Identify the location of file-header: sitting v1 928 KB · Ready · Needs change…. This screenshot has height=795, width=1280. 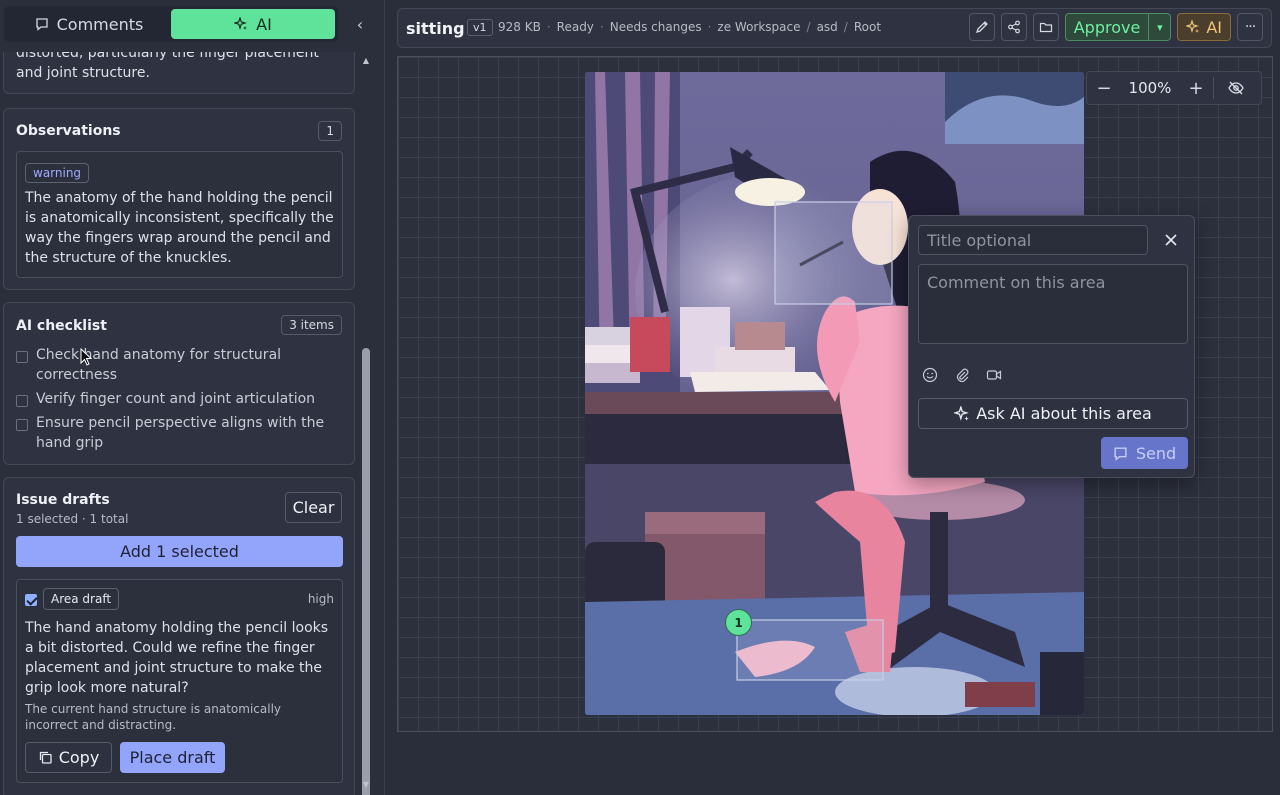
(834, 28).